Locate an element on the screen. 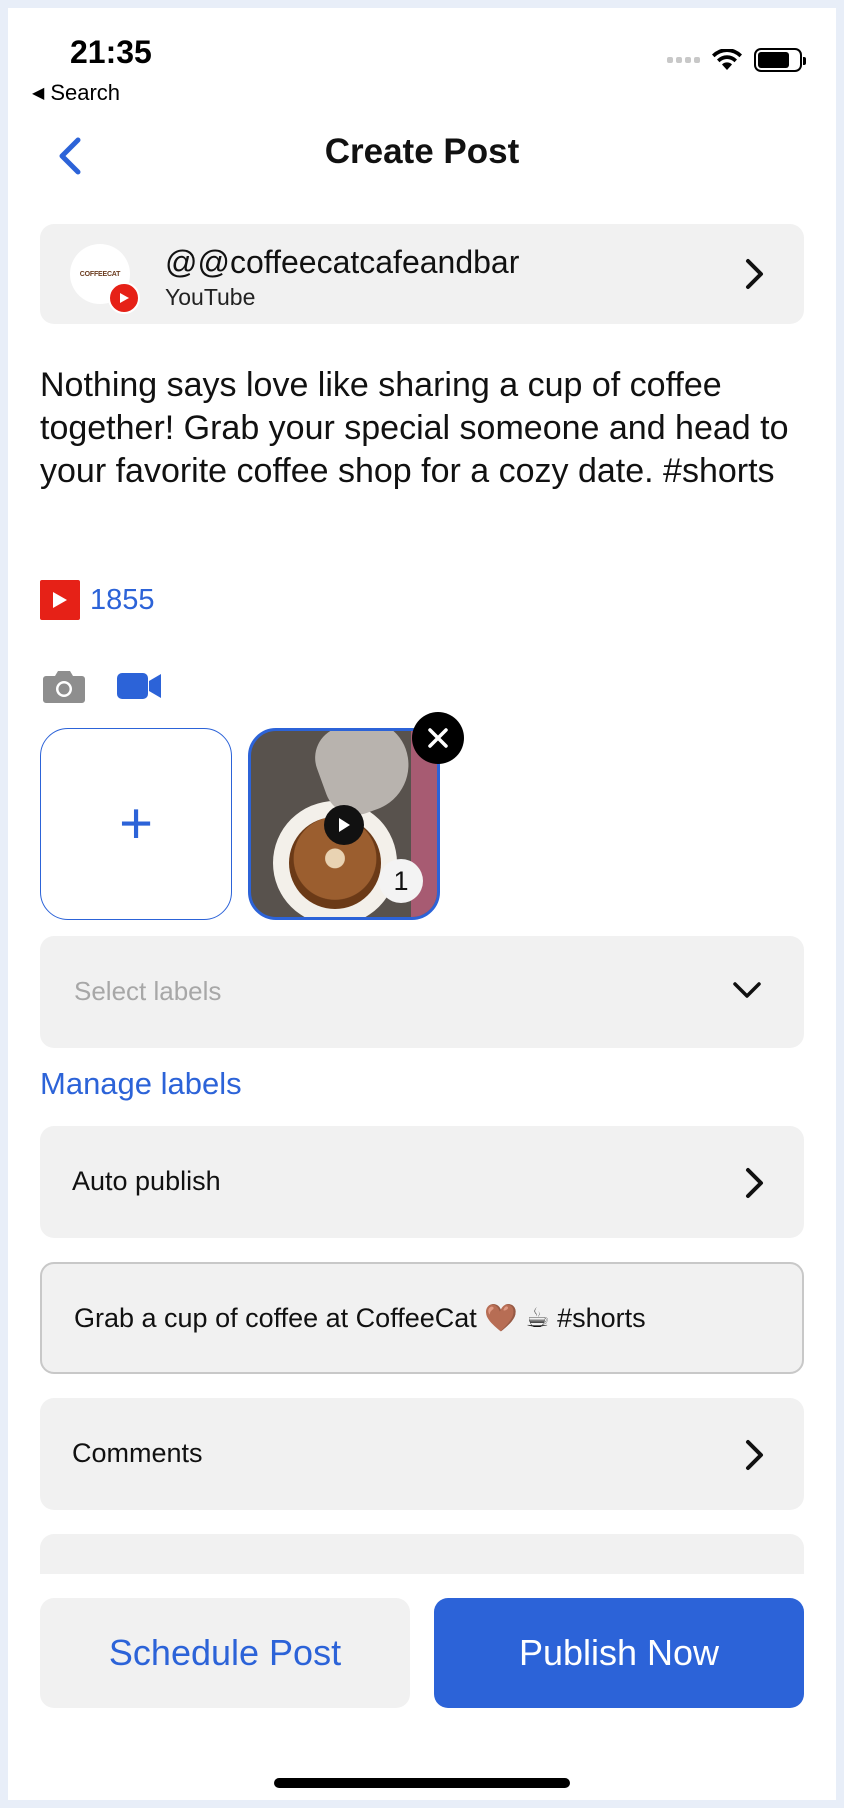  manage-labels-link: Manage labels is located at coordinates (141, 1084).